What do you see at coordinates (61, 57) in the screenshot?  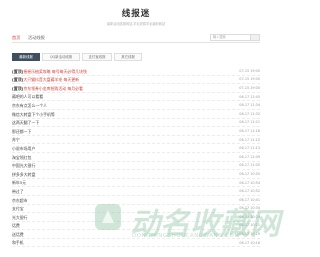 I see `tab-qq: QQ新活动线报` at bounding box center [61, 57].